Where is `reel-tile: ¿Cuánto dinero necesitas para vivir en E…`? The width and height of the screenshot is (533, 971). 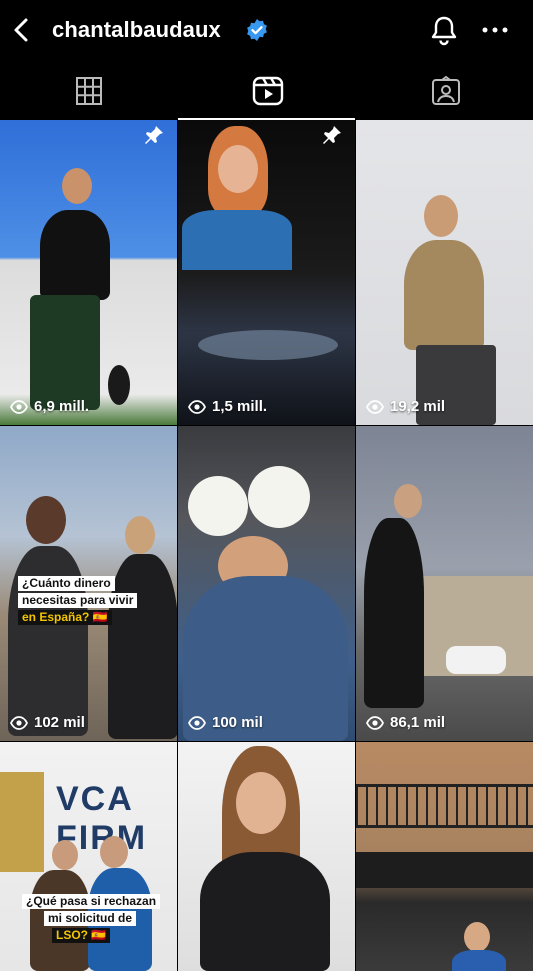
reel-tile: ¿Cuánto dinero necesitas para vivir en E… is located at coordinates (88, 583).